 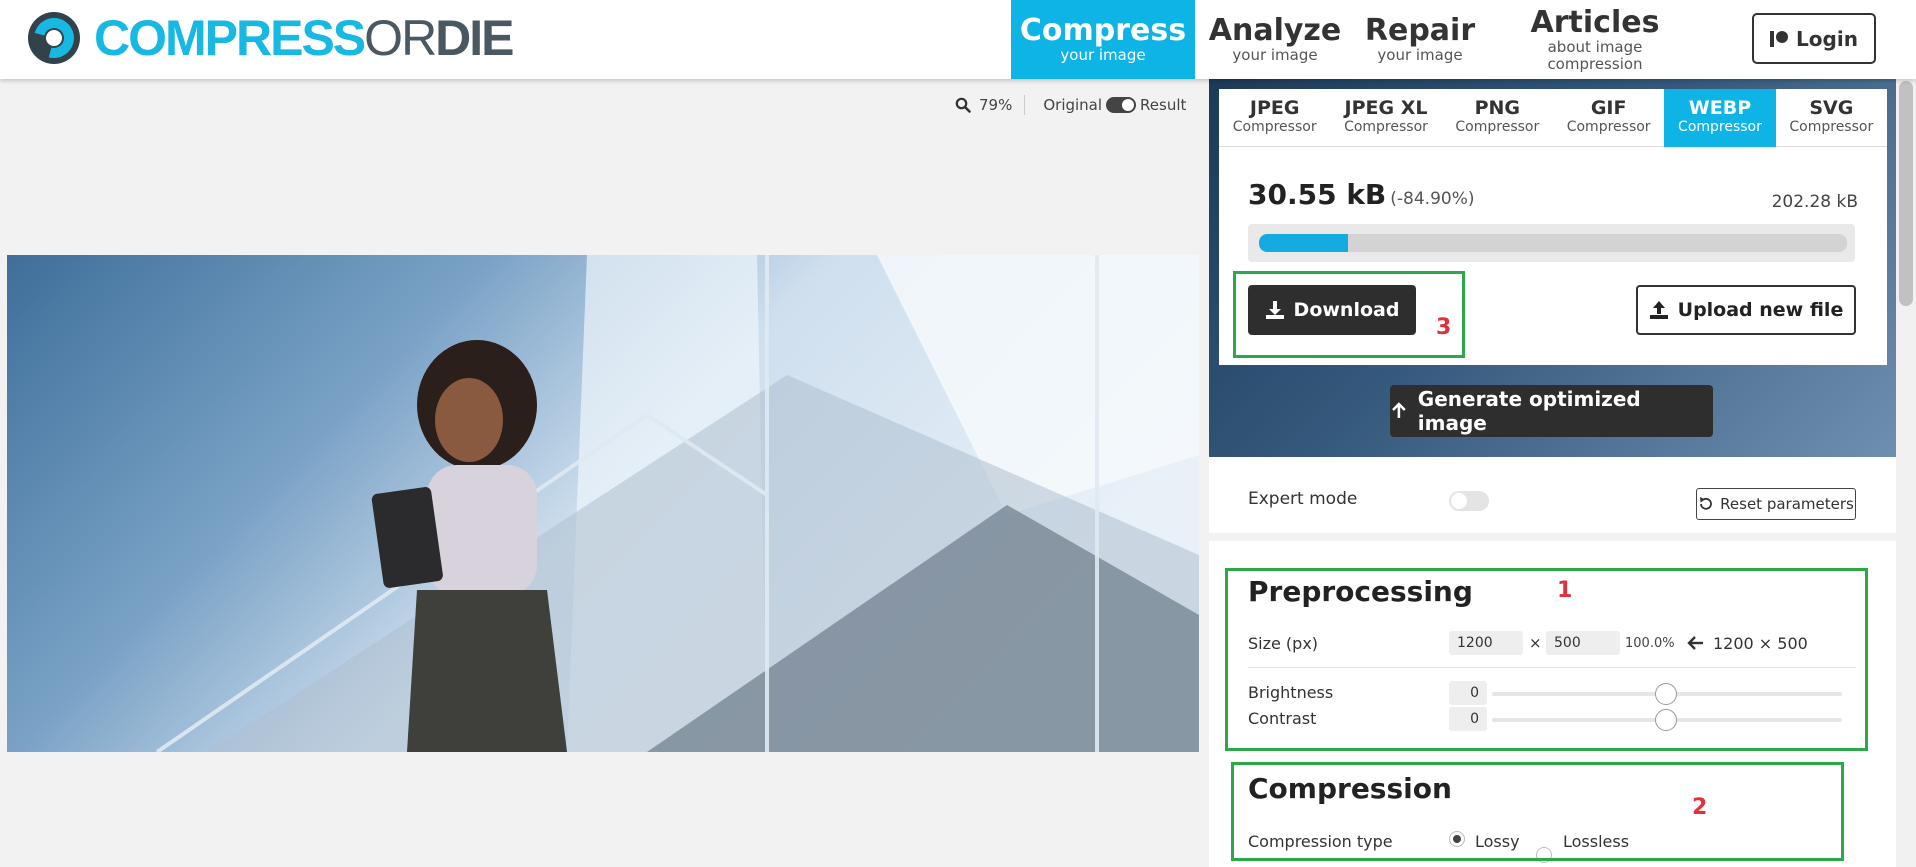 I want to click on tab-title: GIF, so click(x=1608, y=108).